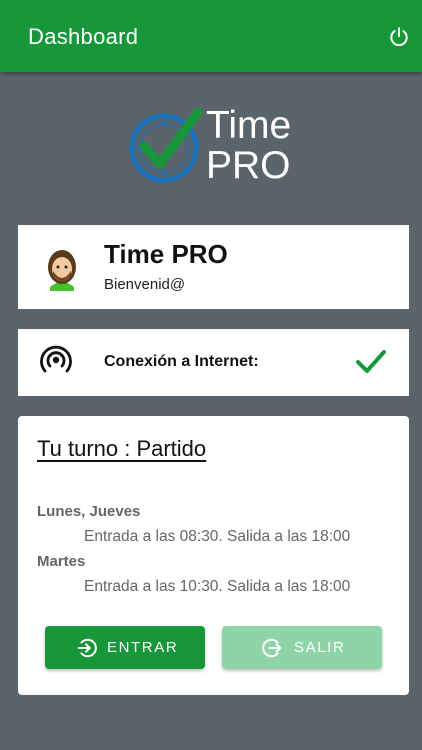 The image size is (422, 750). What do you see at coordinates (89, 511) in the screenshot?
I see `schedule-days: Lunes, Jueves` at bounding box center [89, 511].